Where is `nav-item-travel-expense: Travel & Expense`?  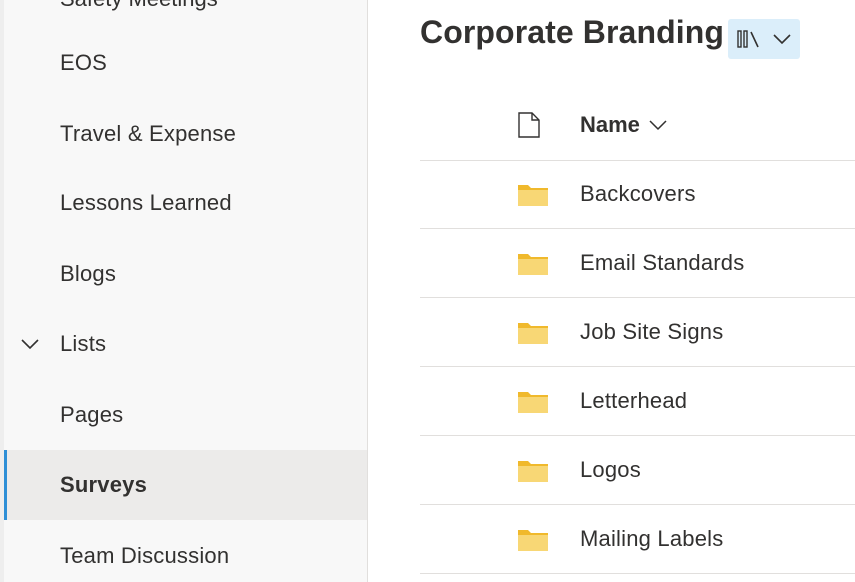
nav-item-travel-expense: Travel & Expense is located at coordinates (185, 134).